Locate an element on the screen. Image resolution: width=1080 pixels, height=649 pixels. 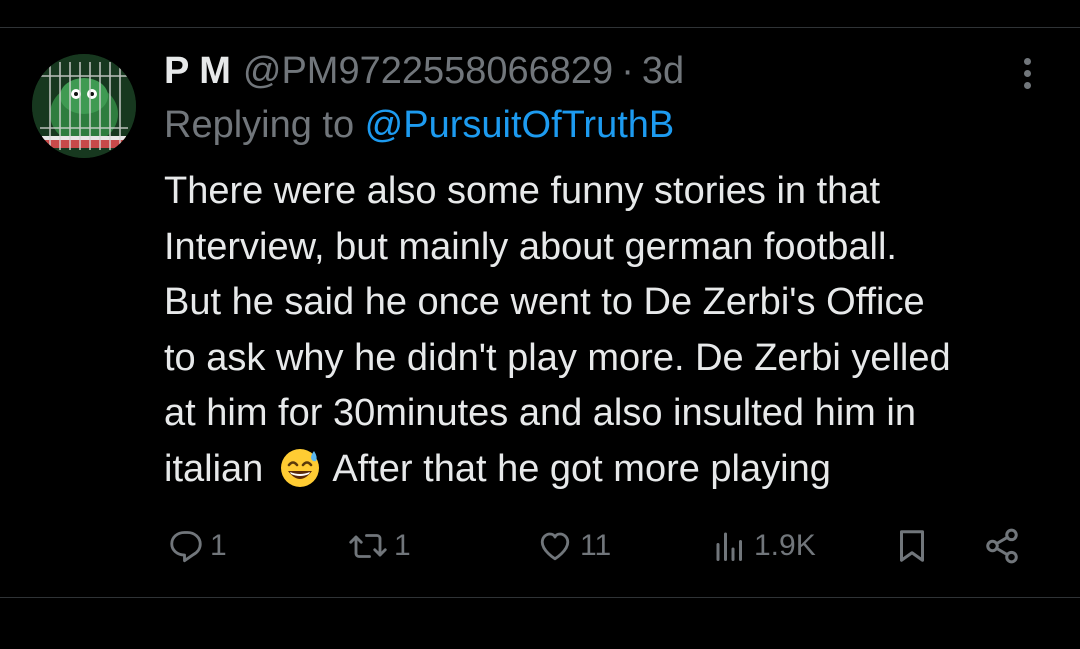
tweet-header: P M @PM9722558066829 · 3d is located at coordinates (424, 71).